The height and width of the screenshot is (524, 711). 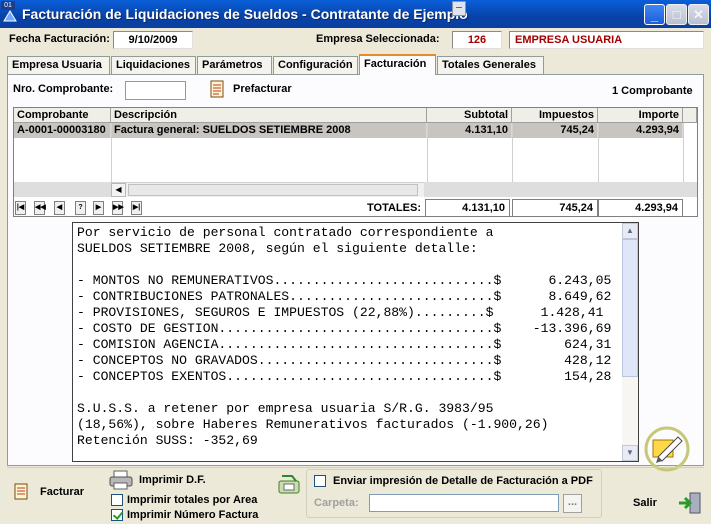 What do you see at coordinates (630, 231) in the screenshot?
I see `scroll-up-icon: ▲` at bounding box center [630, 231].